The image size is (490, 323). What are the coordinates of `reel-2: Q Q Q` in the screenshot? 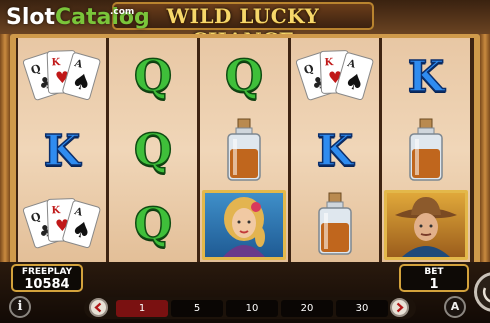 It's located at (153, 150).